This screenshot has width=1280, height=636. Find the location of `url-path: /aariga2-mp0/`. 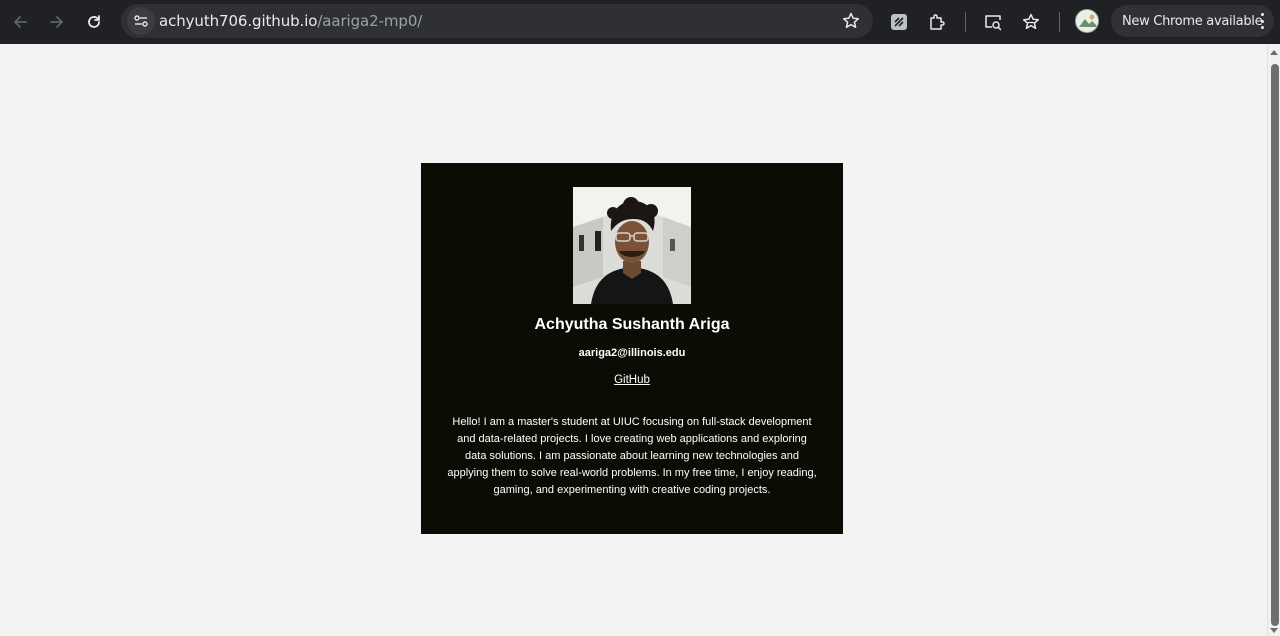

url-path: /aariga2-mp0/ is located at coordinates (370, 21).